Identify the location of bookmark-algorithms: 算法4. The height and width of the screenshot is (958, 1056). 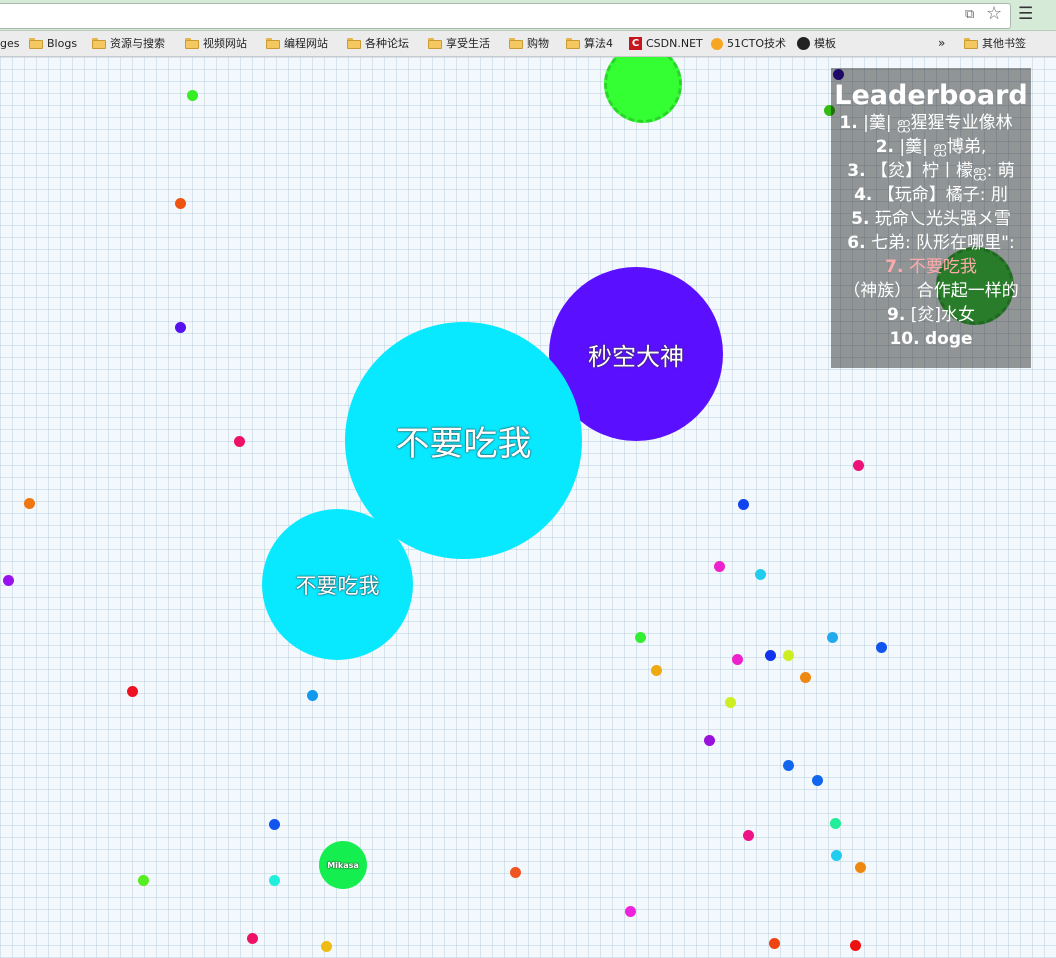
(589, 43).